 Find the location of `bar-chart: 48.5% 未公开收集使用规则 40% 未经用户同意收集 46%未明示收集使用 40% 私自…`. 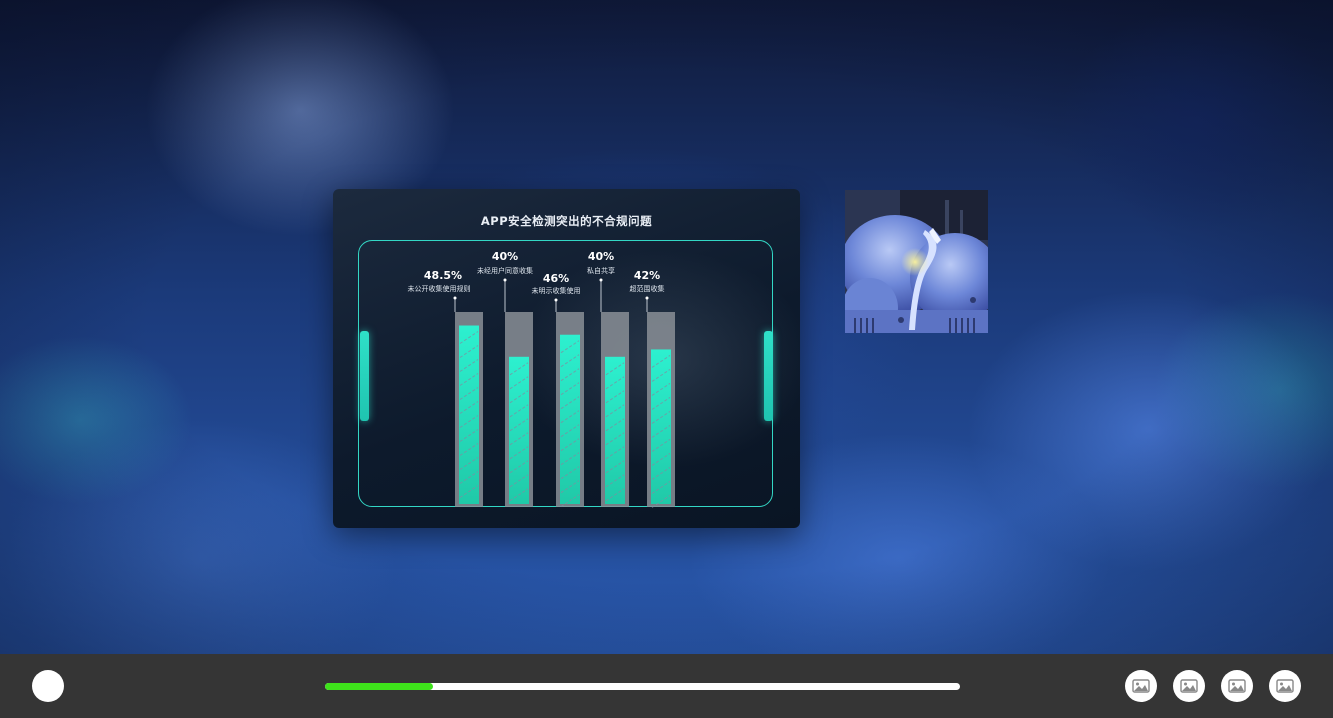

bar-chart: 48.5% 未公开收集使用规则 40% 未经用户同意收集 46%未明示收集使用 40% 私自… is located at coordinates (541, 379).